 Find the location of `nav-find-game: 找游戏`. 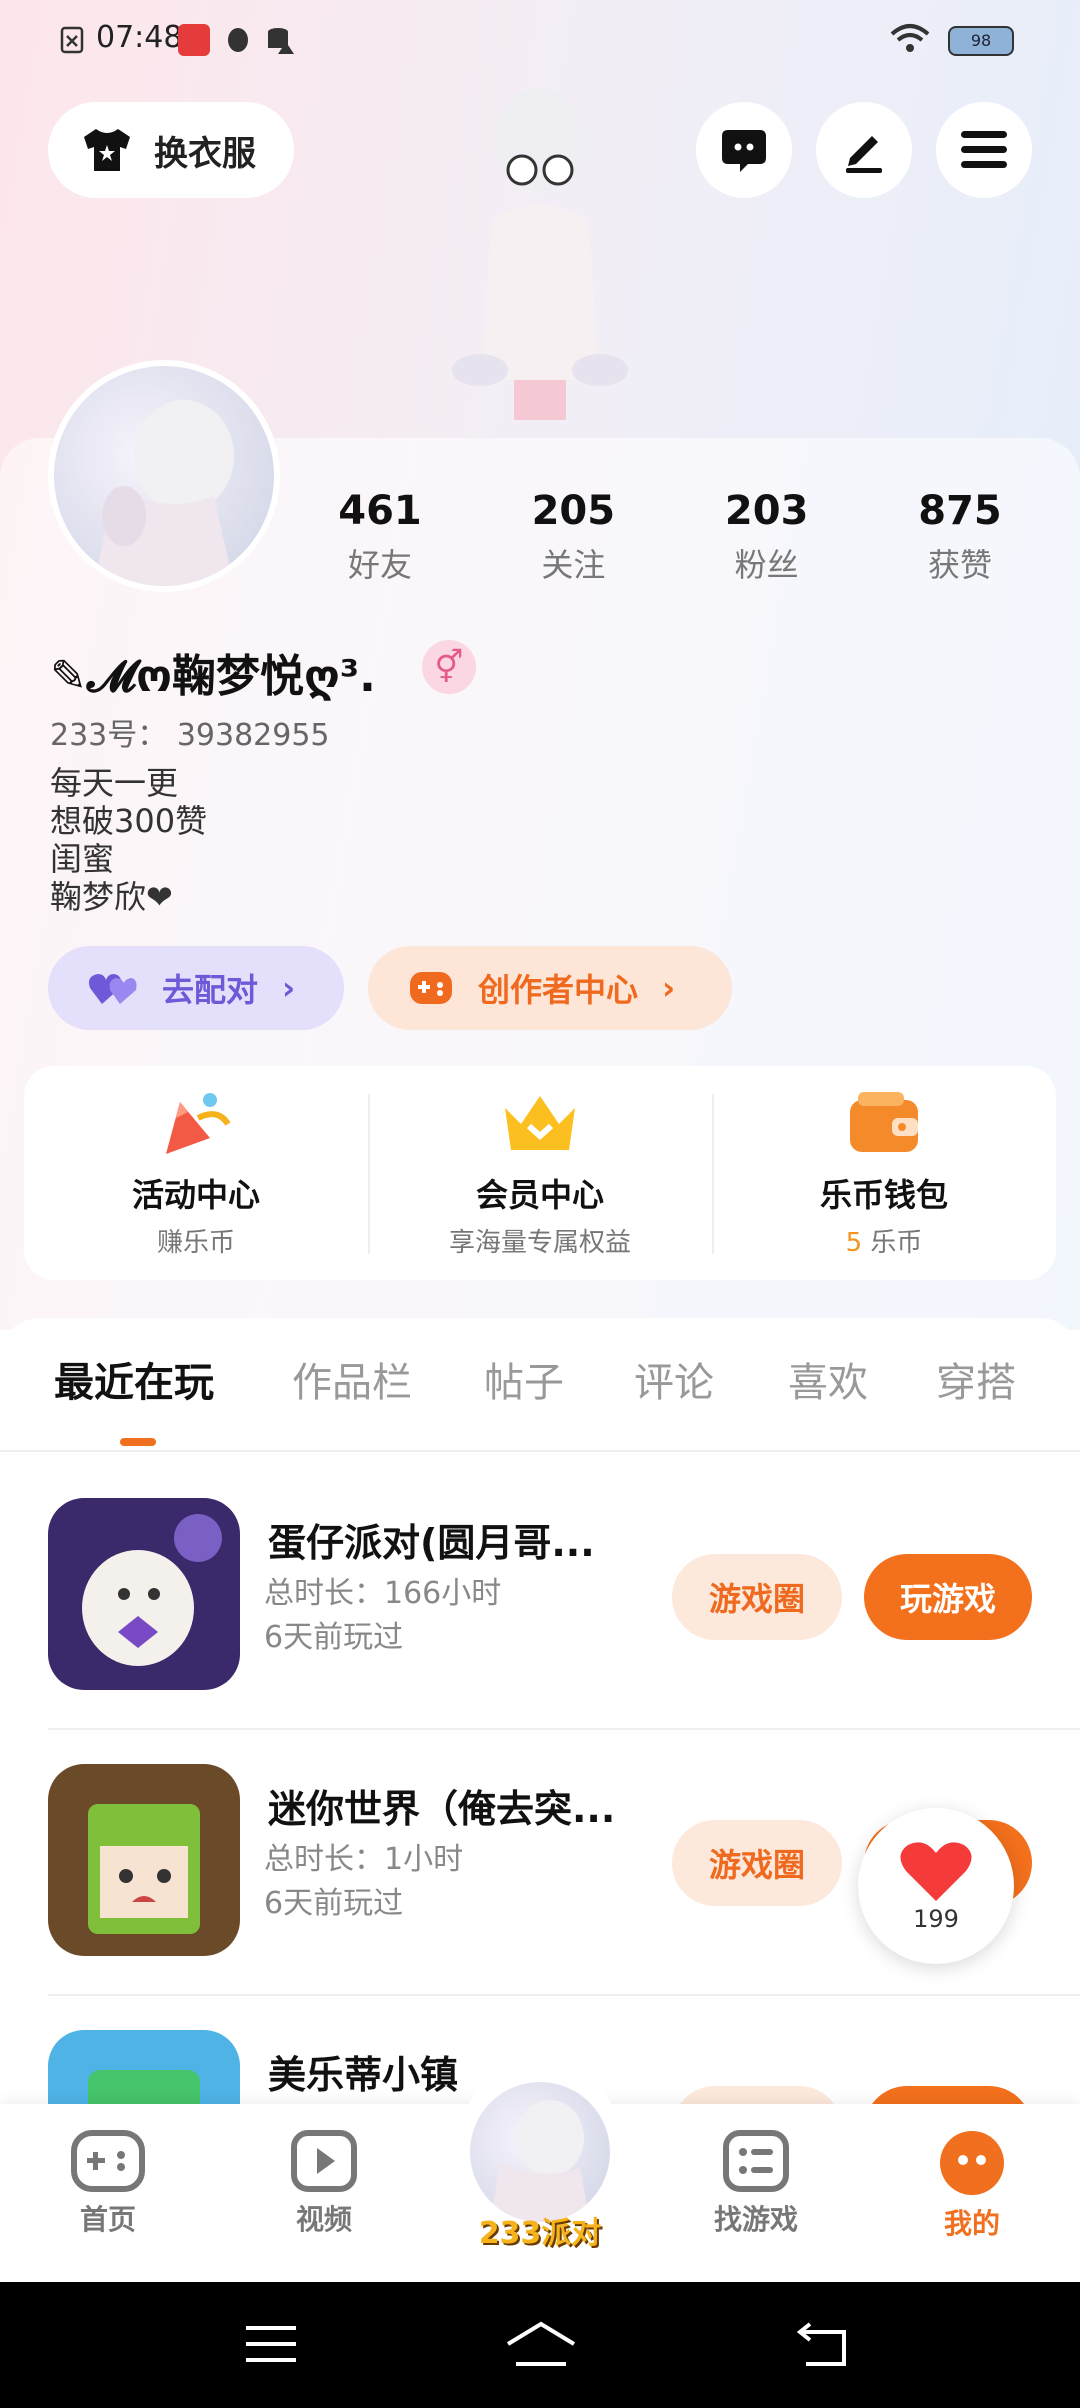

nav-find-game: 找游戏 is located at coordinates (756, 2184).